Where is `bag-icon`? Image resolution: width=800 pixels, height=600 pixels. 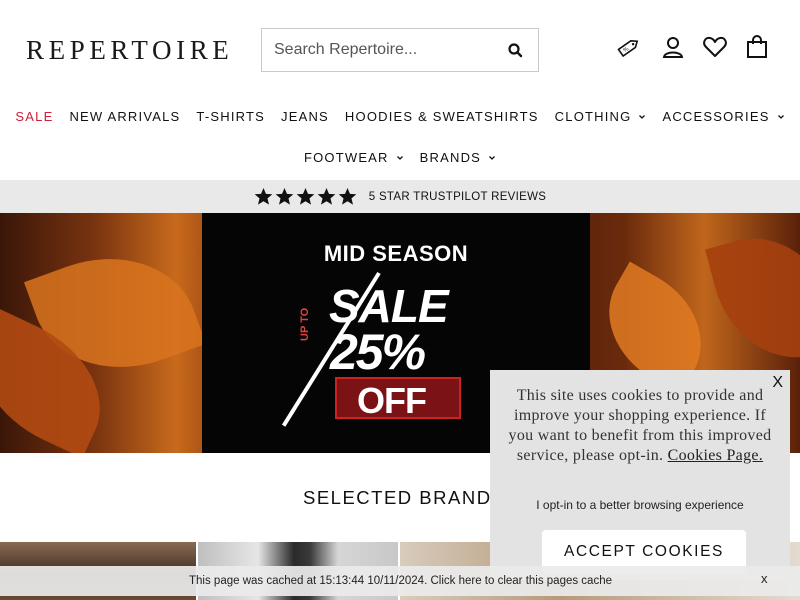
bag-icon is located at coordinates (757, 47).